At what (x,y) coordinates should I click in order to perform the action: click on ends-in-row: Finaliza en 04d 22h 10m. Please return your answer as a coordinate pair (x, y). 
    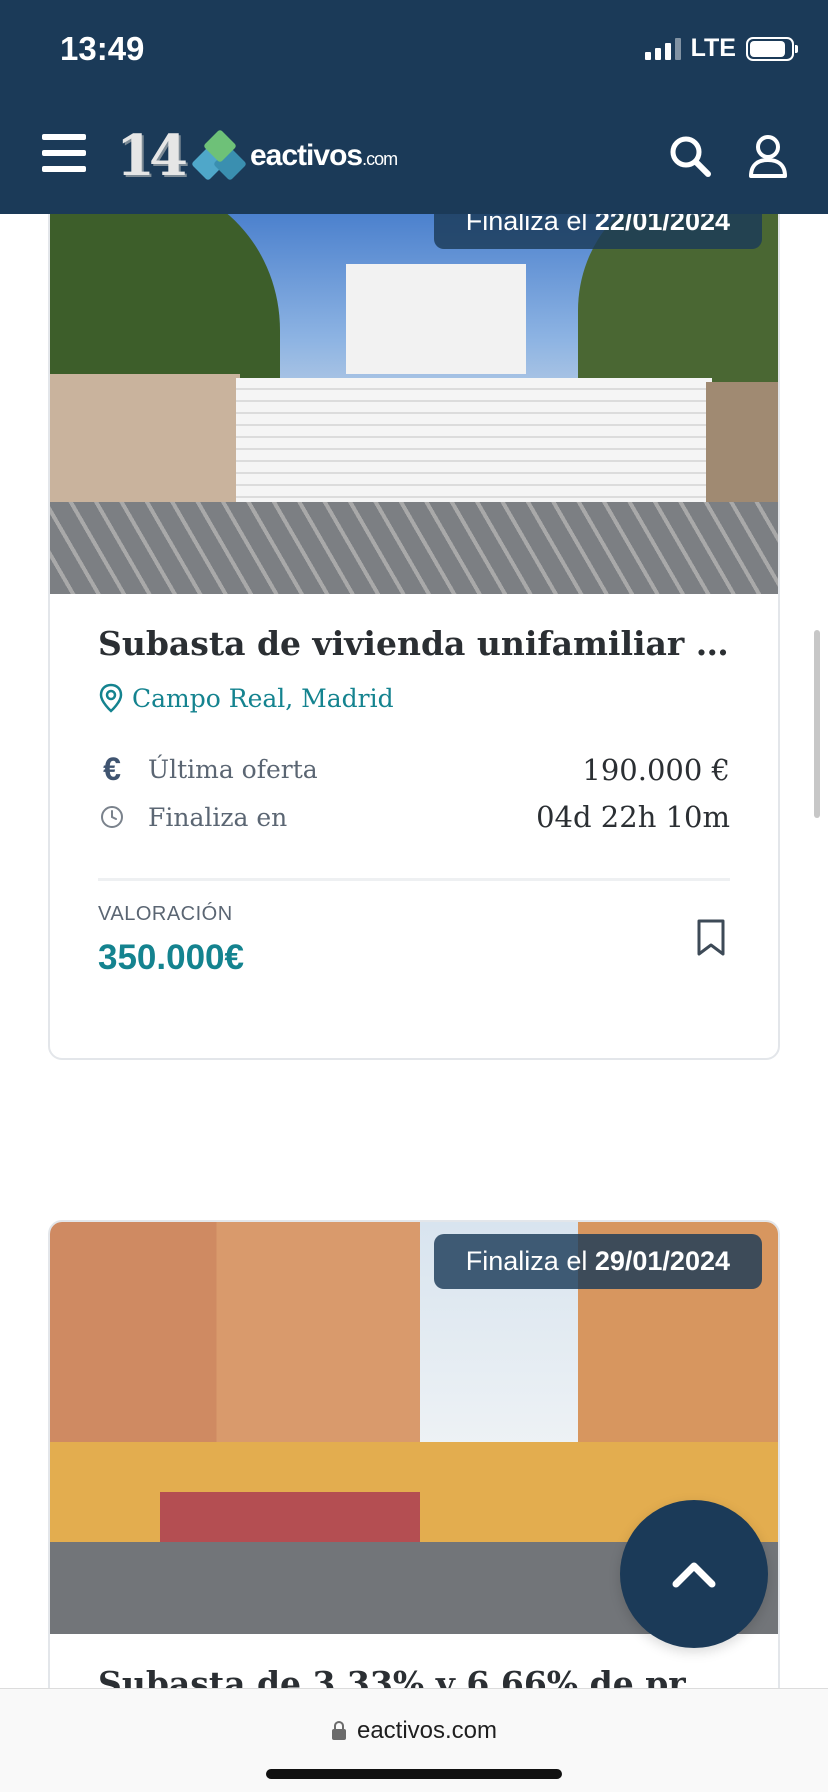
    Looking at the image, I should click on (414, 817).